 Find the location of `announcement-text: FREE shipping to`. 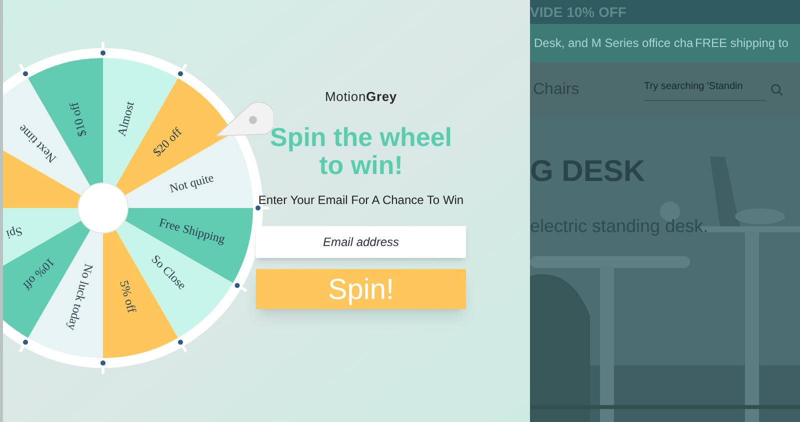

announcement-text: FREE shipping to is located at coordinates (741, 43).